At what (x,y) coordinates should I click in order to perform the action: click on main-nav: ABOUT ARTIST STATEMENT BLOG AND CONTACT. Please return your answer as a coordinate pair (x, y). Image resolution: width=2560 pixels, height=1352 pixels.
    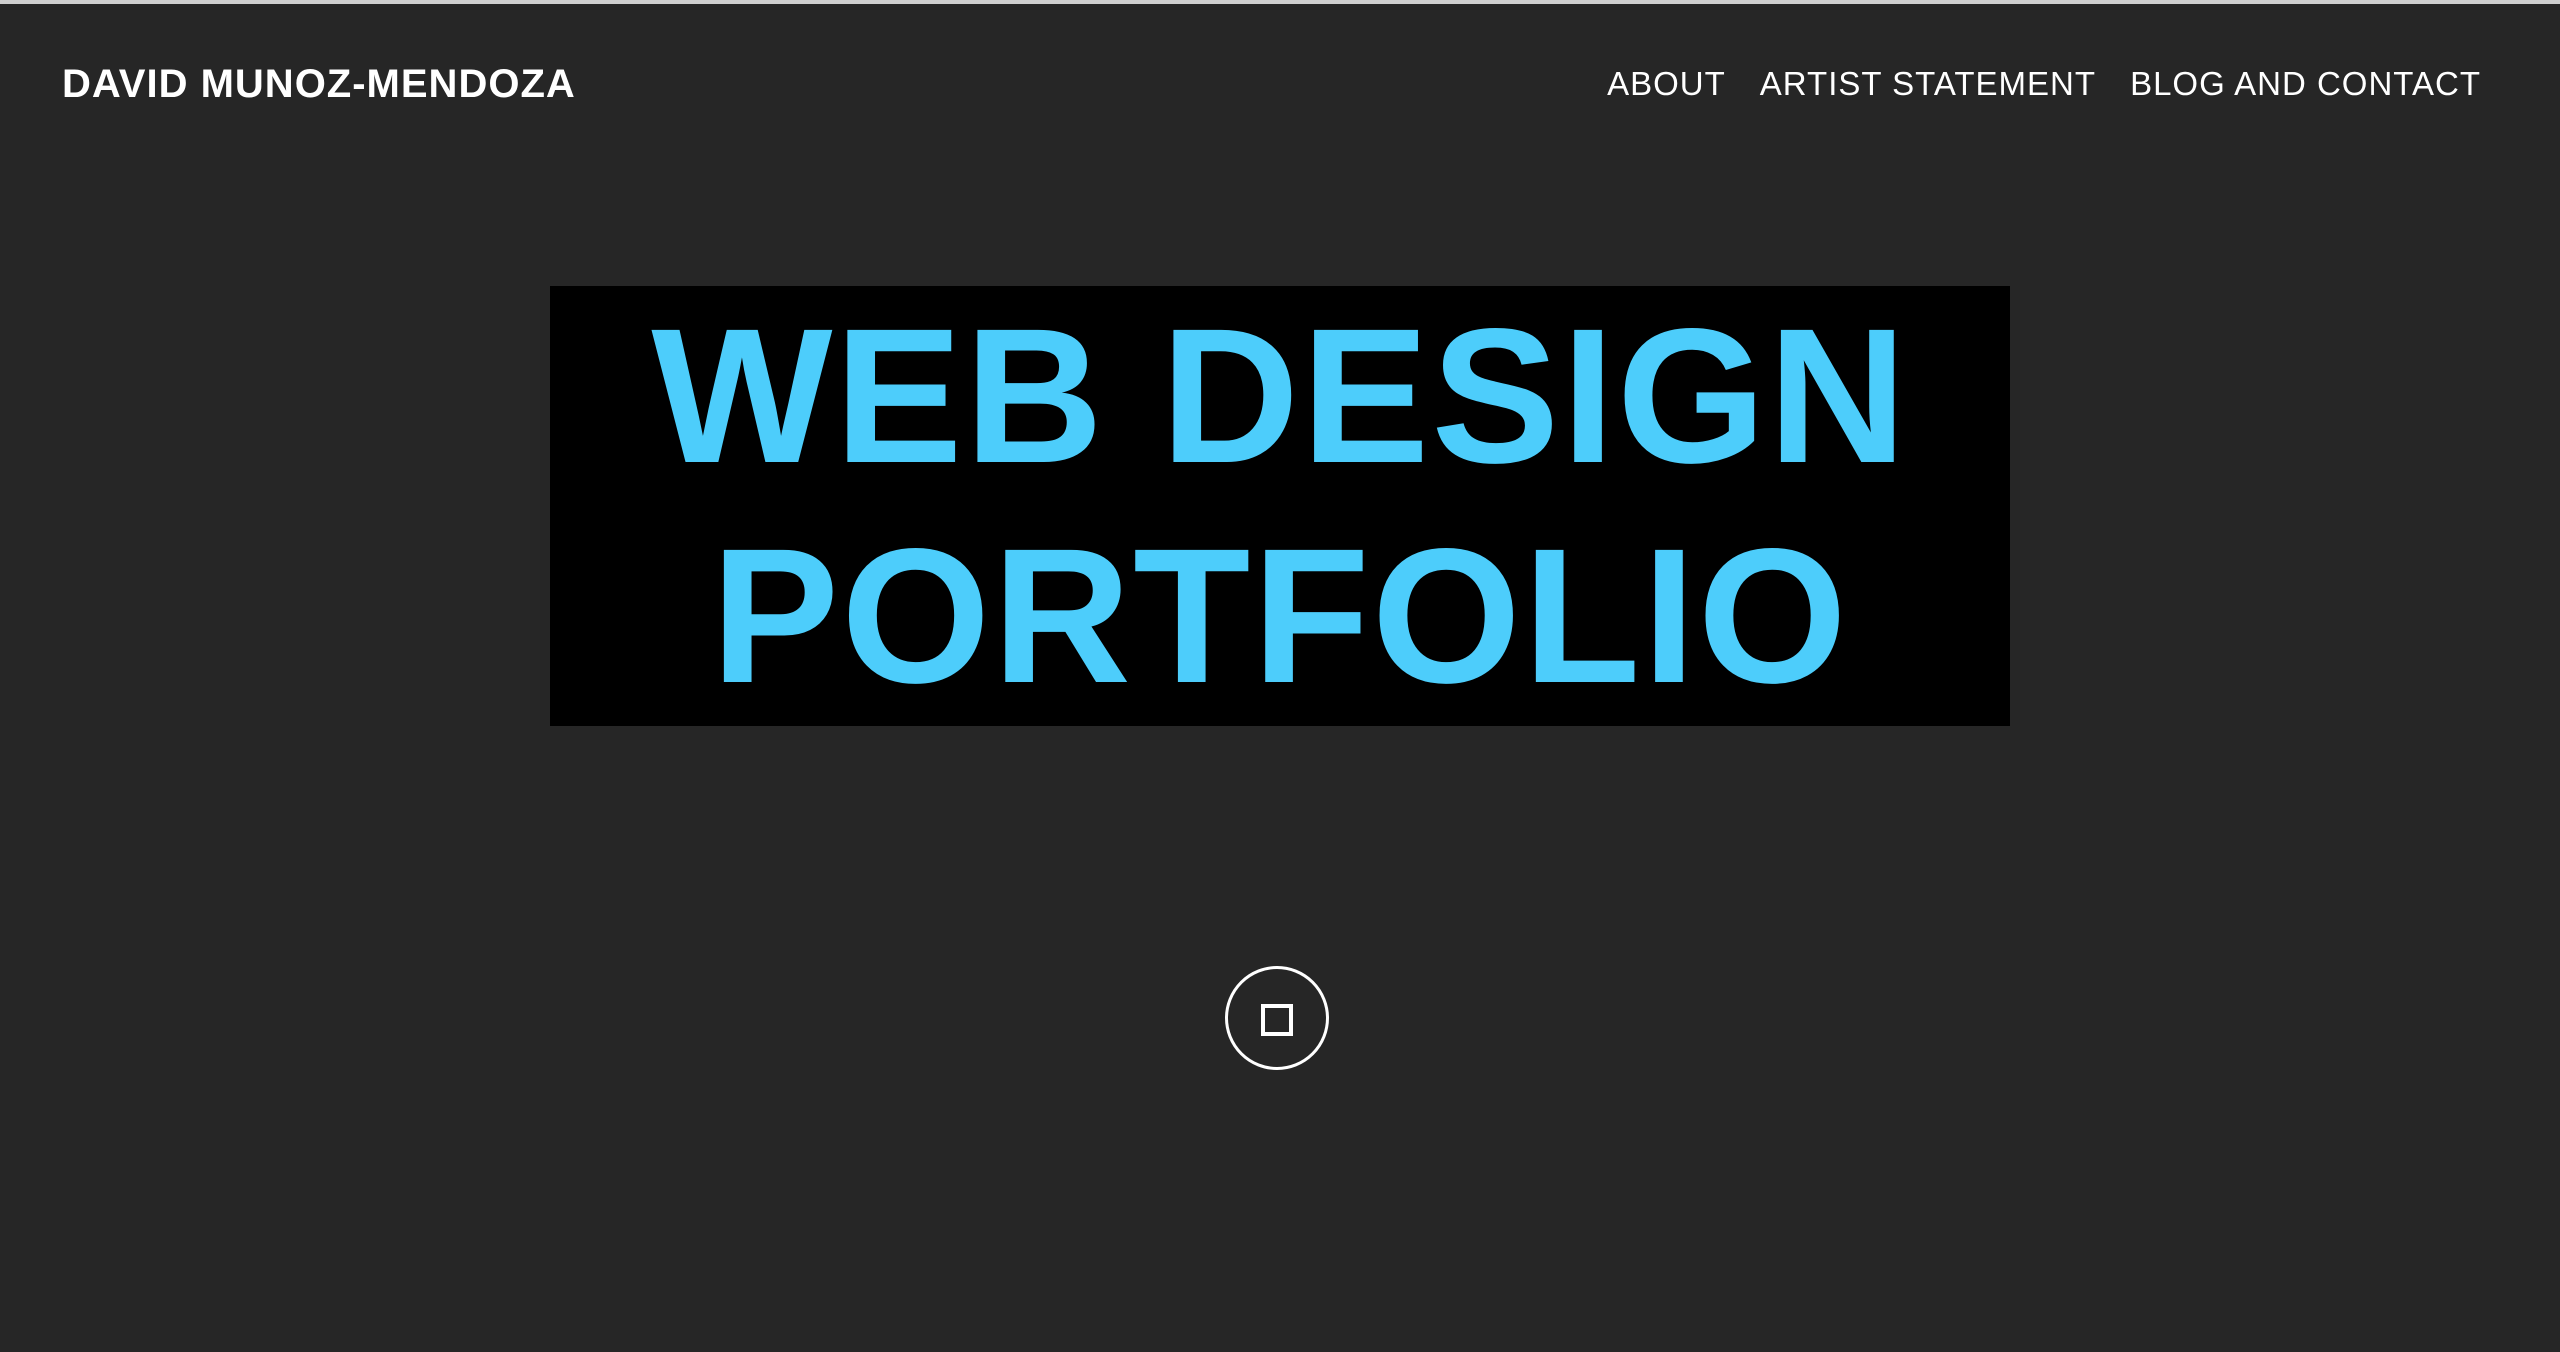
    Looking at the image, I should click on (2044, 84).